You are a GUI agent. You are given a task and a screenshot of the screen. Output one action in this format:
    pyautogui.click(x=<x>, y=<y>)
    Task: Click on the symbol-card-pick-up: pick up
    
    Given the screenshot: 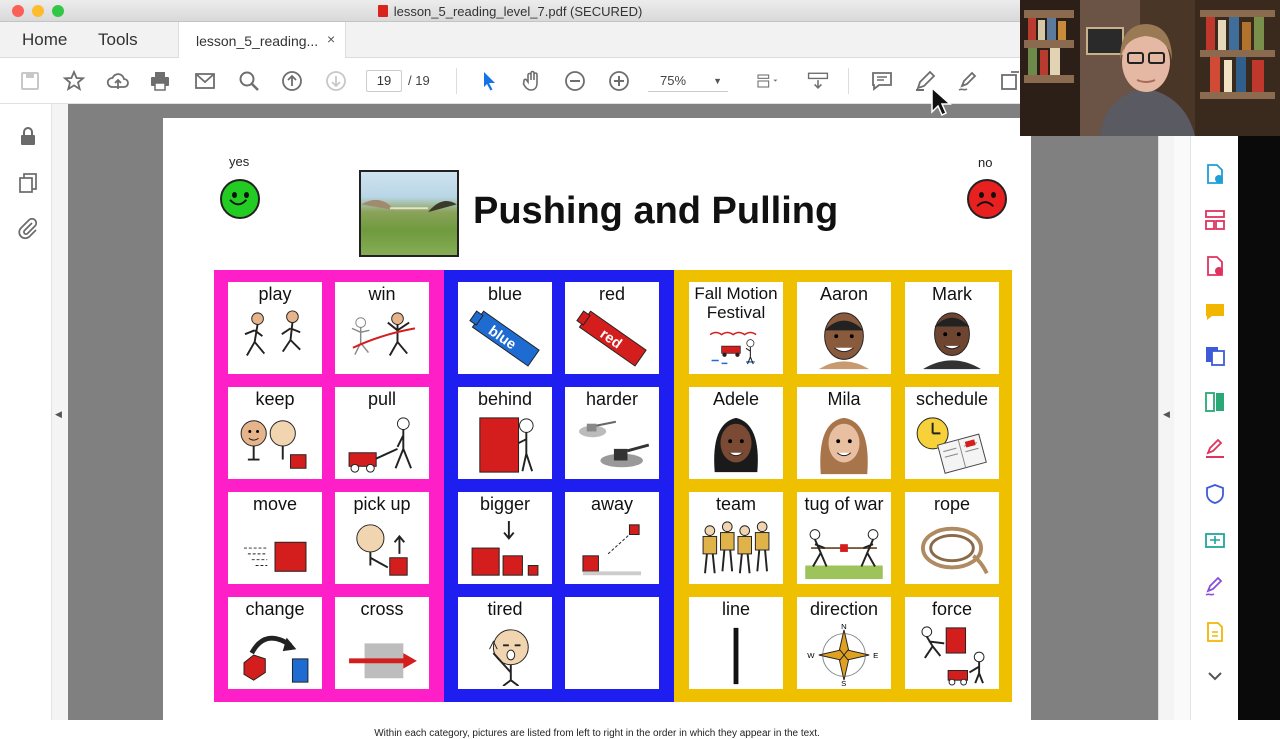 What is the action you would take?
    pyautogui.click(x=382, y=538)
    